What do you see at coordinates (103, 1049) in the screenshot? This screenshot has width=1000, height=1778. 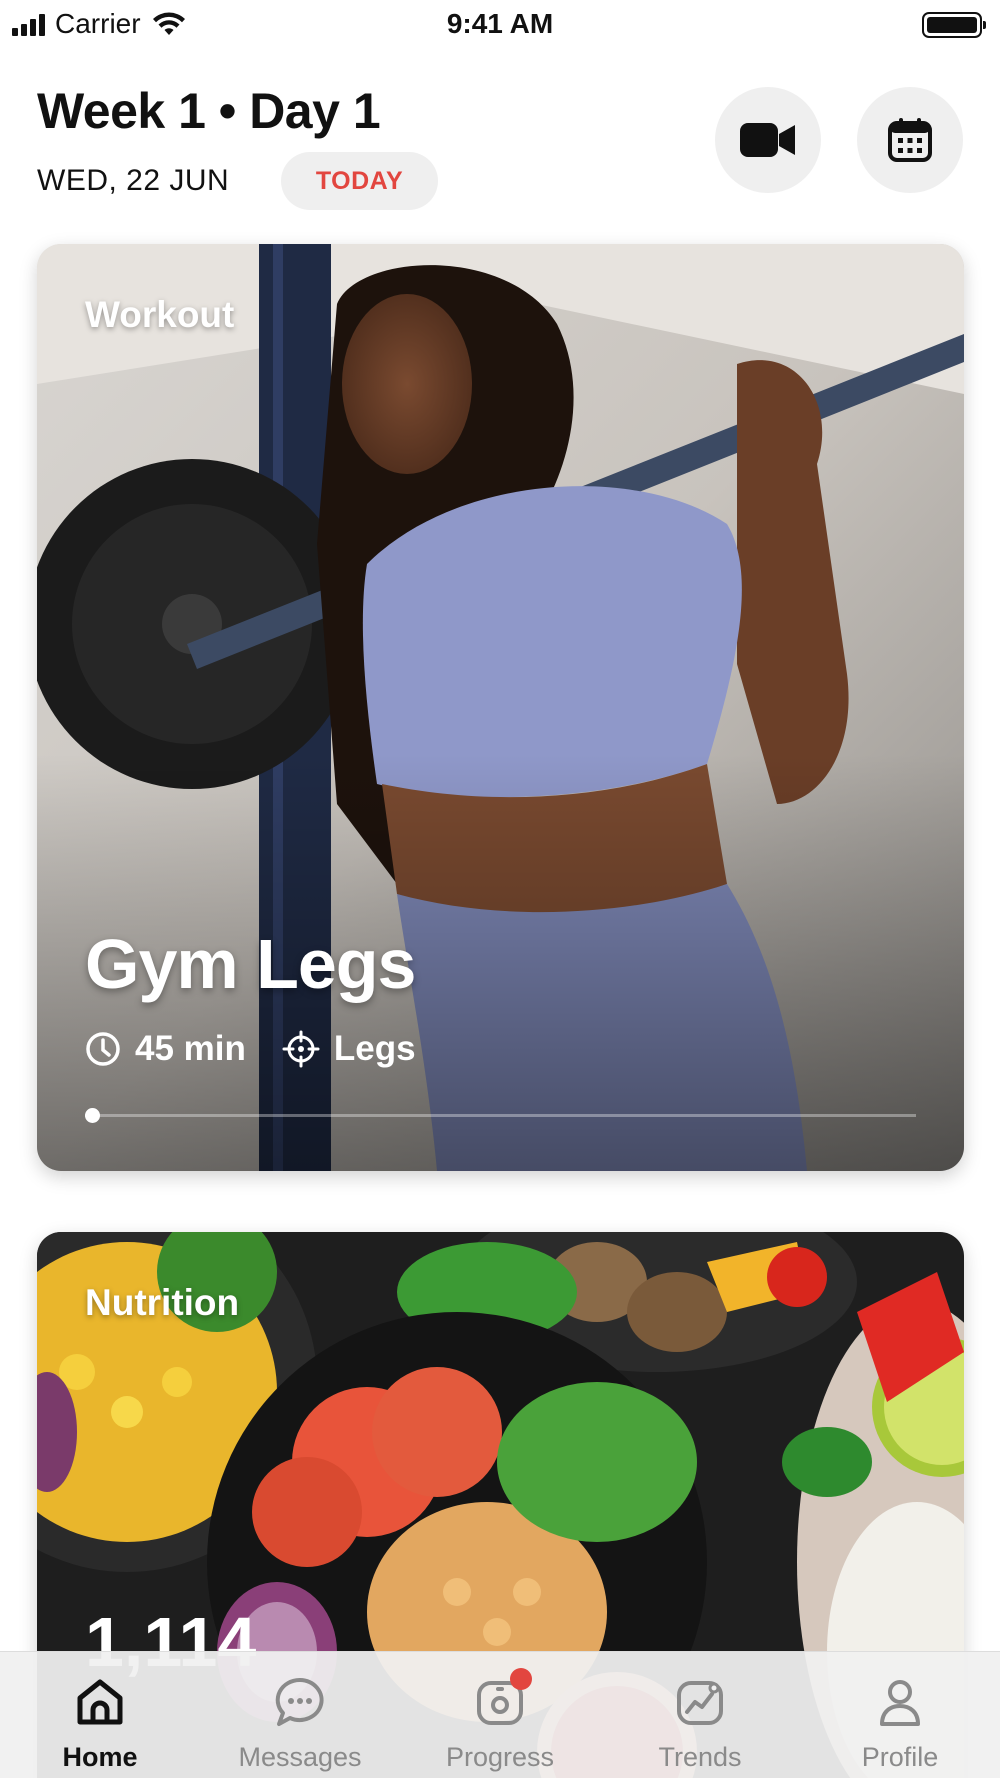 I see `clock-icon` at bounding box center [103, 1049].